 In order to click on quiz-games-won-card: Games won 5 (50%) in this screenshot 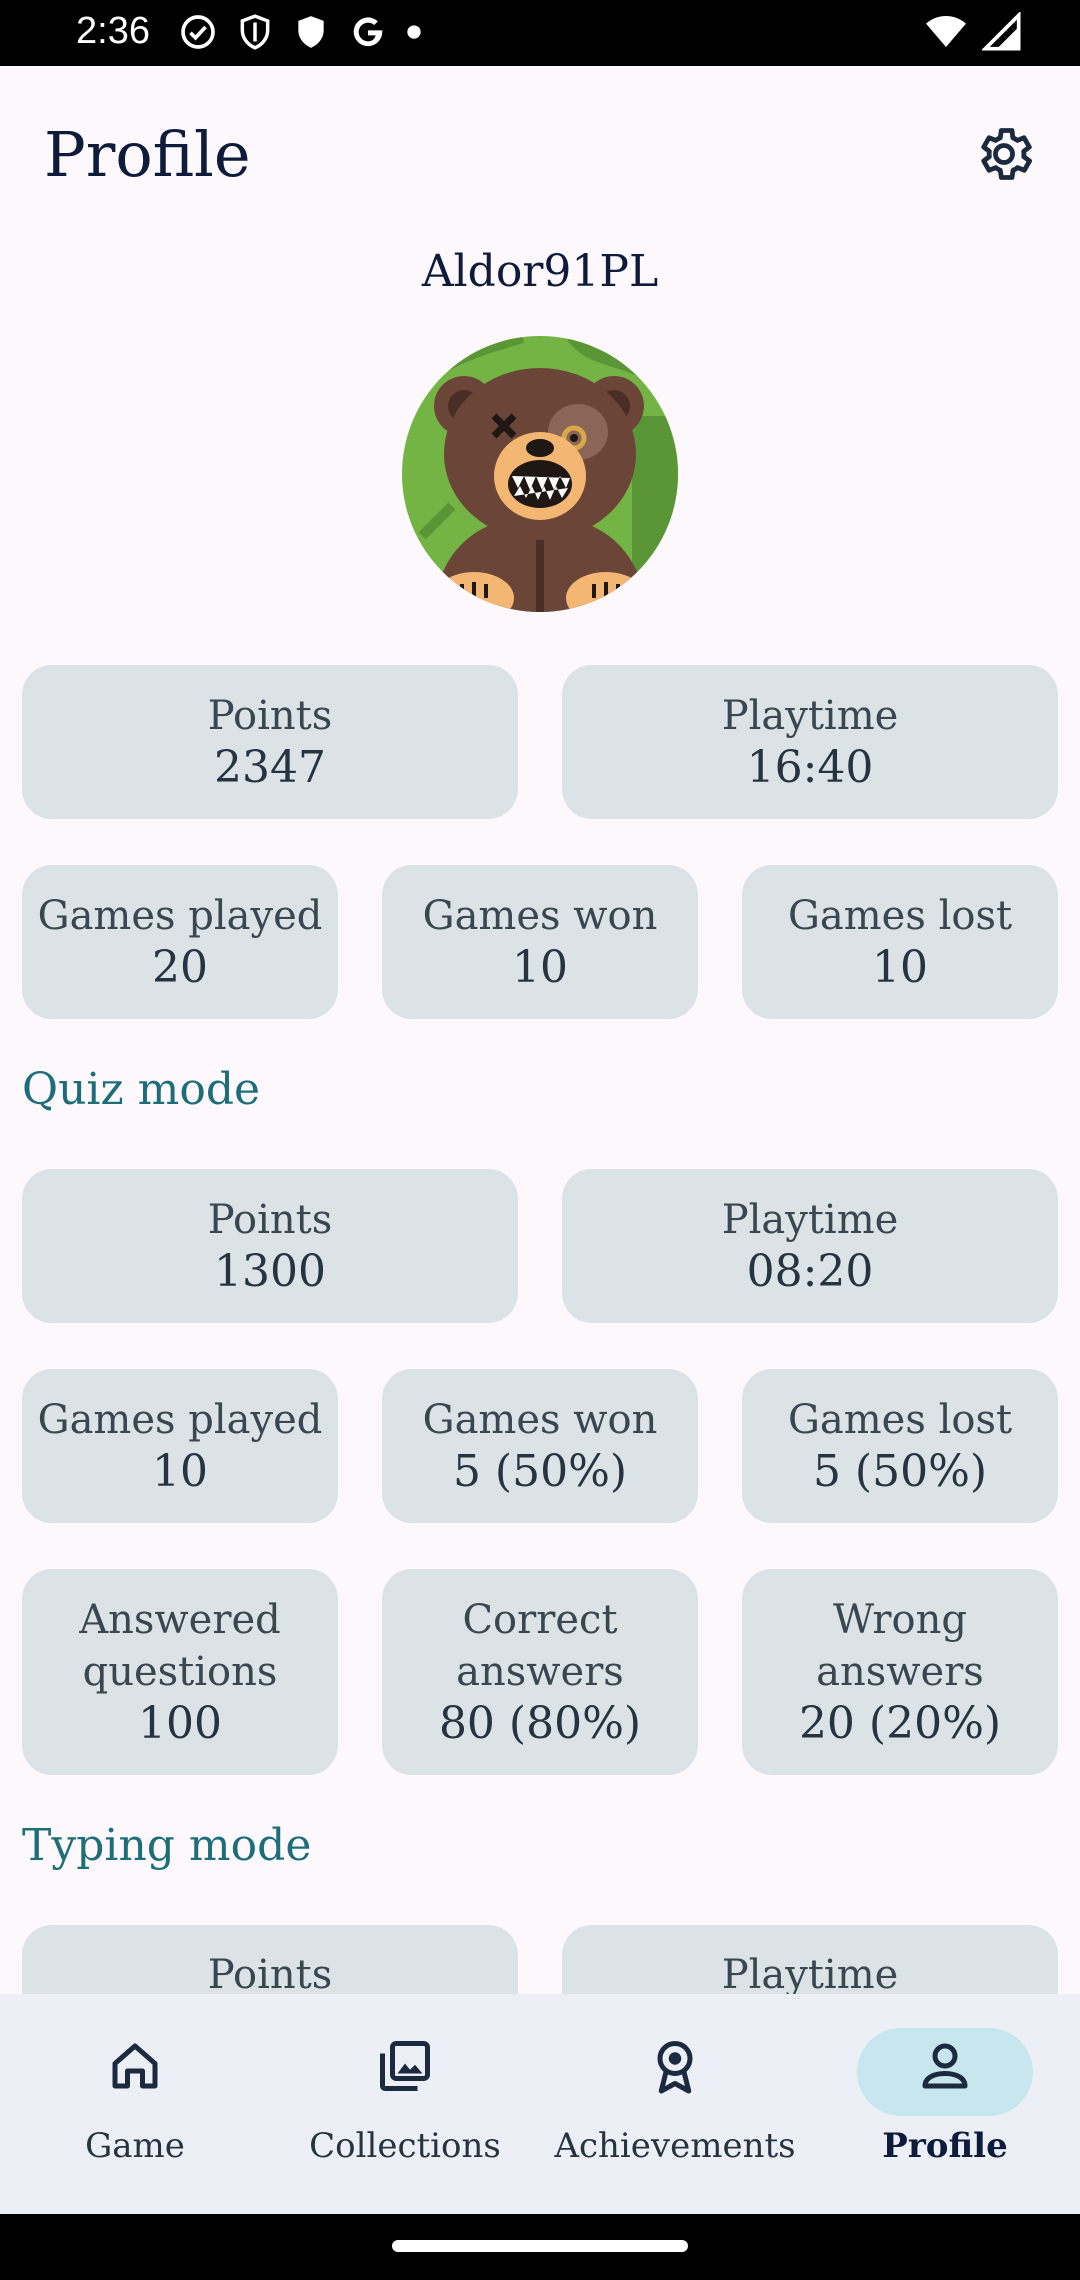, I will do `click(540, 1446)`.